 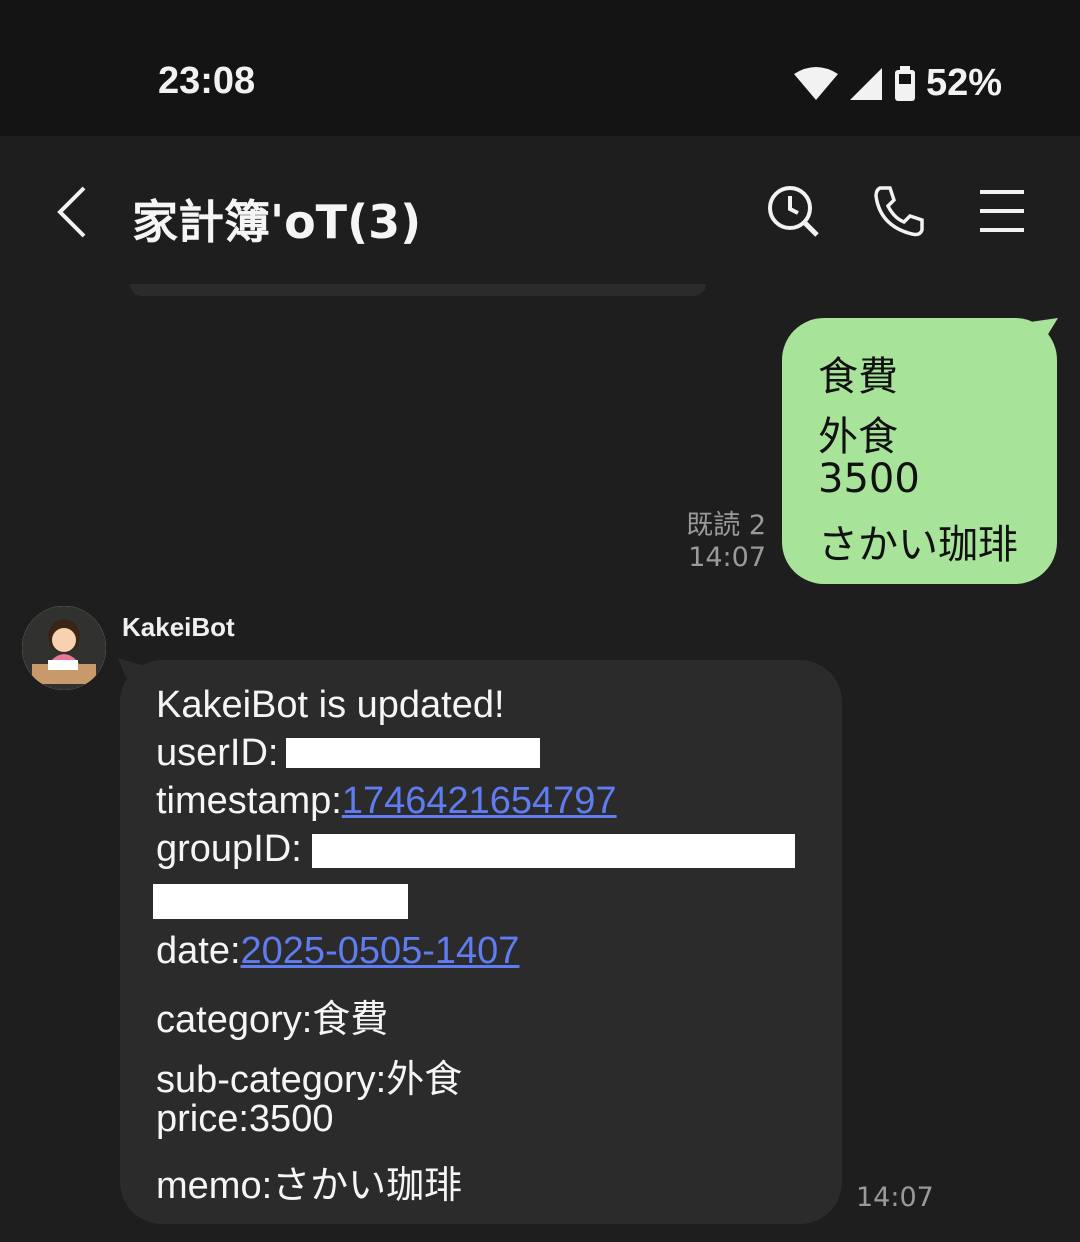 I want to click on bot-avatar, so click(x=64, y=648).